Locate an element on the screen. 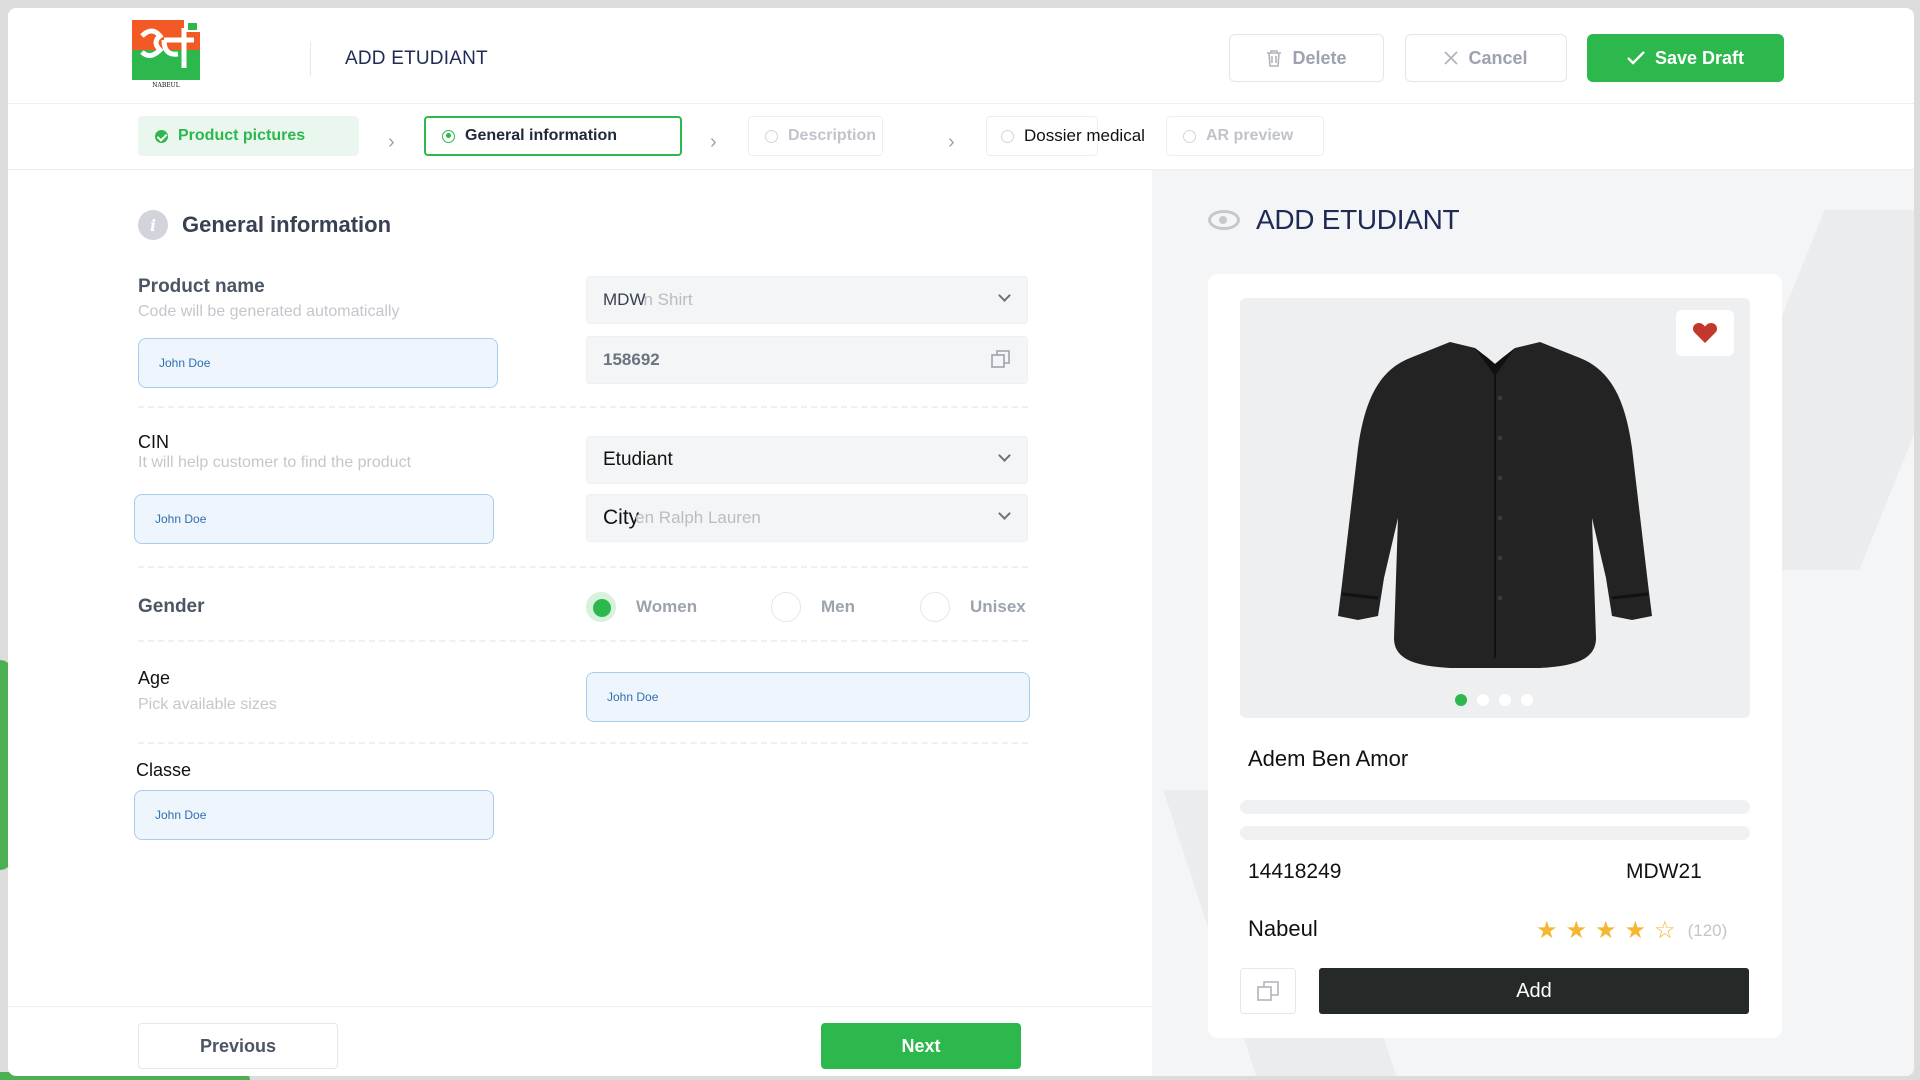 The height and width of the screenshot is (1080, 1920). type-select: Etudiant is located at coordinates (807, 460).